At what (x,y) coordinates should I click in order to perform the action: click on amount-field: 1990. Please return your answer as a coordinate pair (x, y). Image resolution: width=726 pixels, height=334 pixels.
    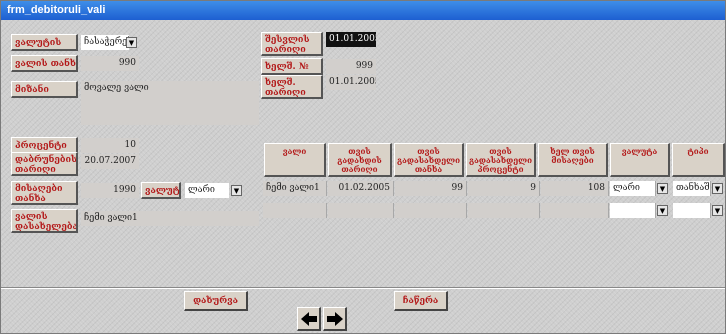
    Looking at the image, I should click on (110, 190).